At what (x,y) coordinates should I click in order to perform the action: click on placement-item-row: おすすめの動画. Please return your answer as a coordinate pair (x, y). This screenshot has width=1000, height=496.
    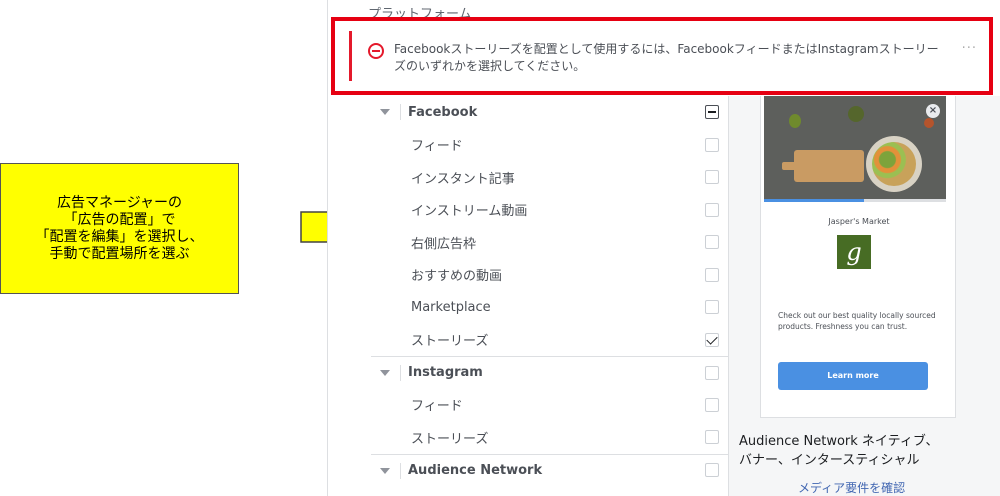
    Looking at the image, I should click on (549, 275).